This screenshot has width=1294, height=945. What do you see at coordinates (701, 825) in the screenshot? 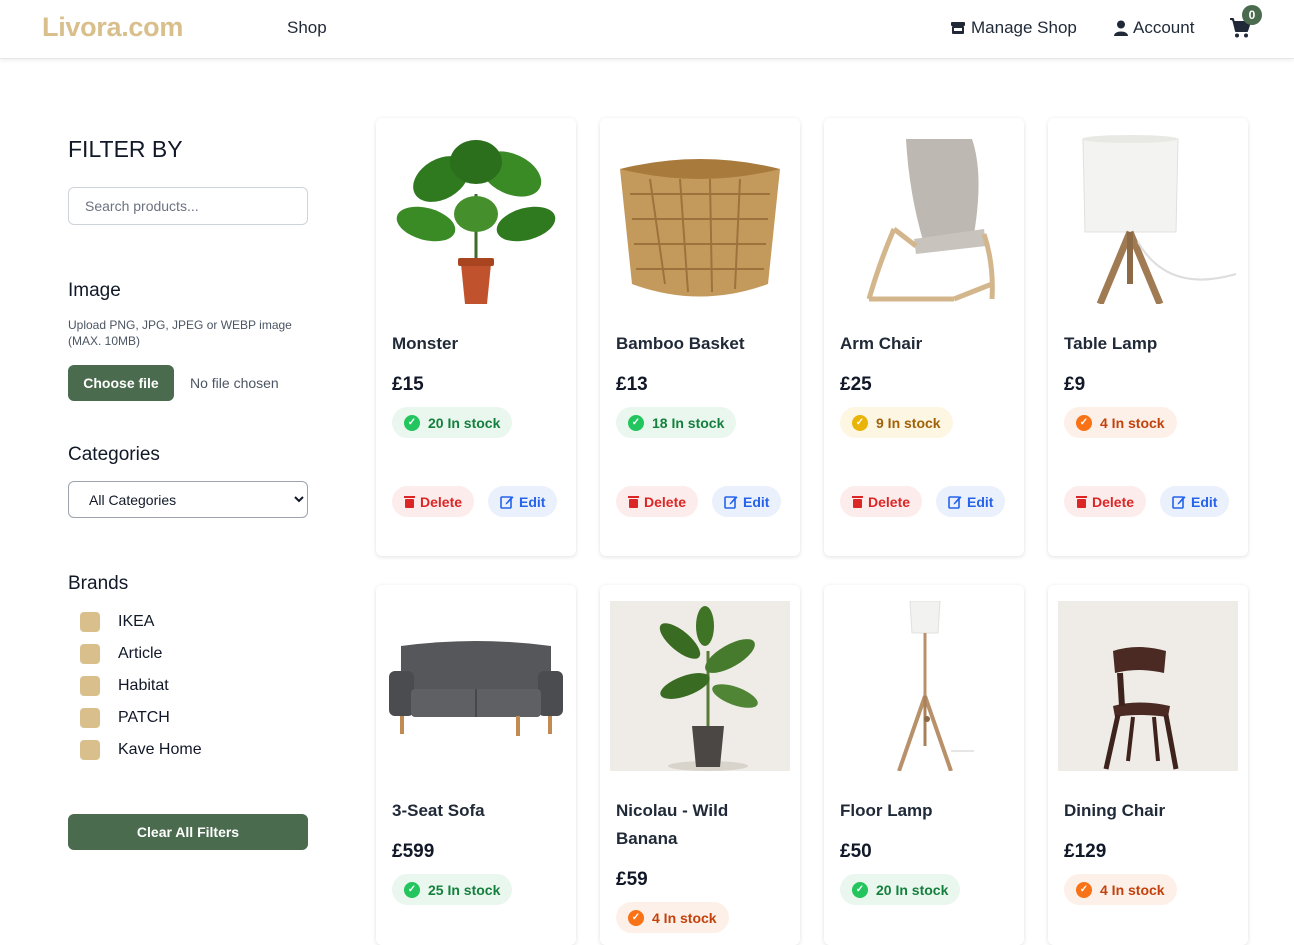
I see `product-name: Nicolau - Wild Banana` at bounding box center [701, 825].